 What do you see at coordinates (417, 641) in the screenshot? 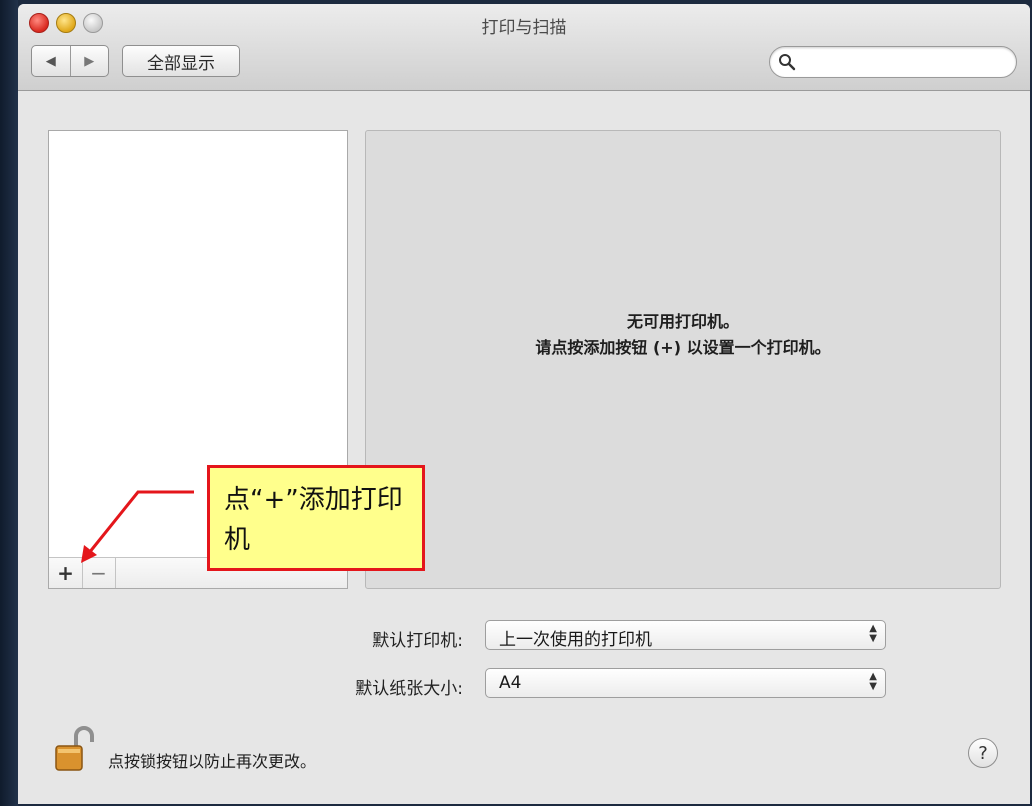
I see `default-printer-label: 默认打印机:` at bounding box center [417, 641].